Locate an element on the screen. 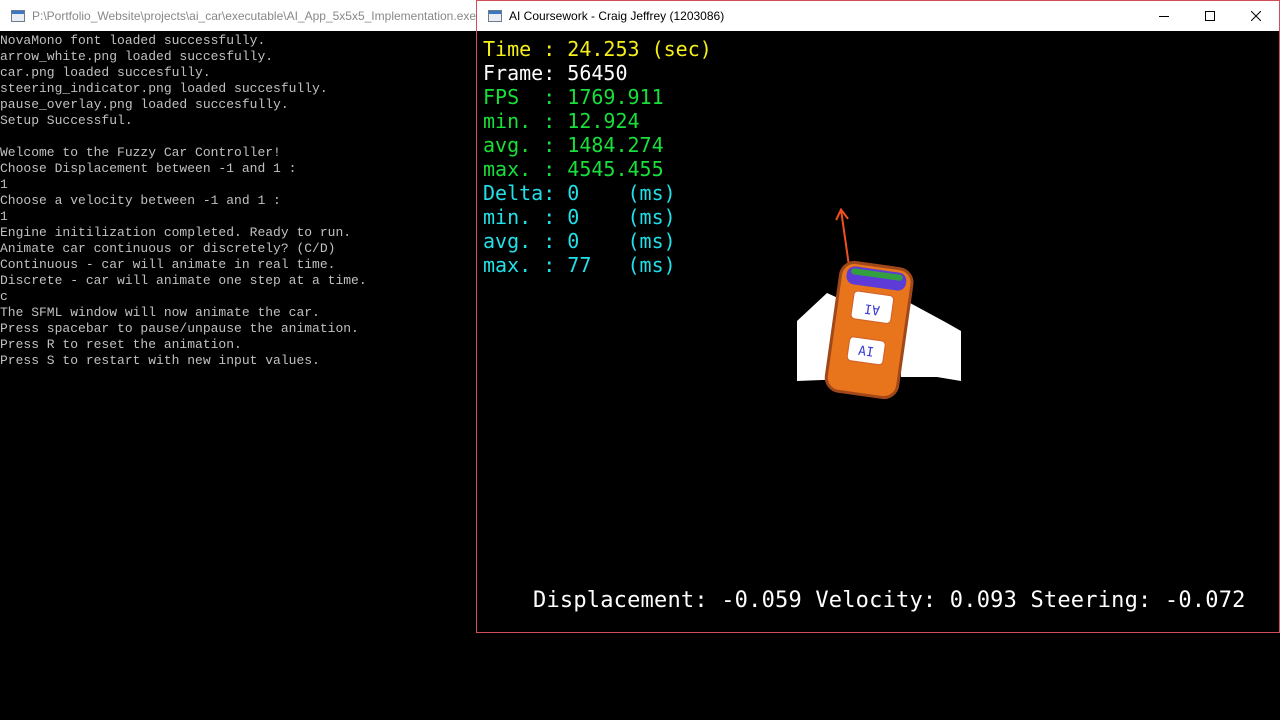  sfml-app-icon is located at coordinates (495, 16).